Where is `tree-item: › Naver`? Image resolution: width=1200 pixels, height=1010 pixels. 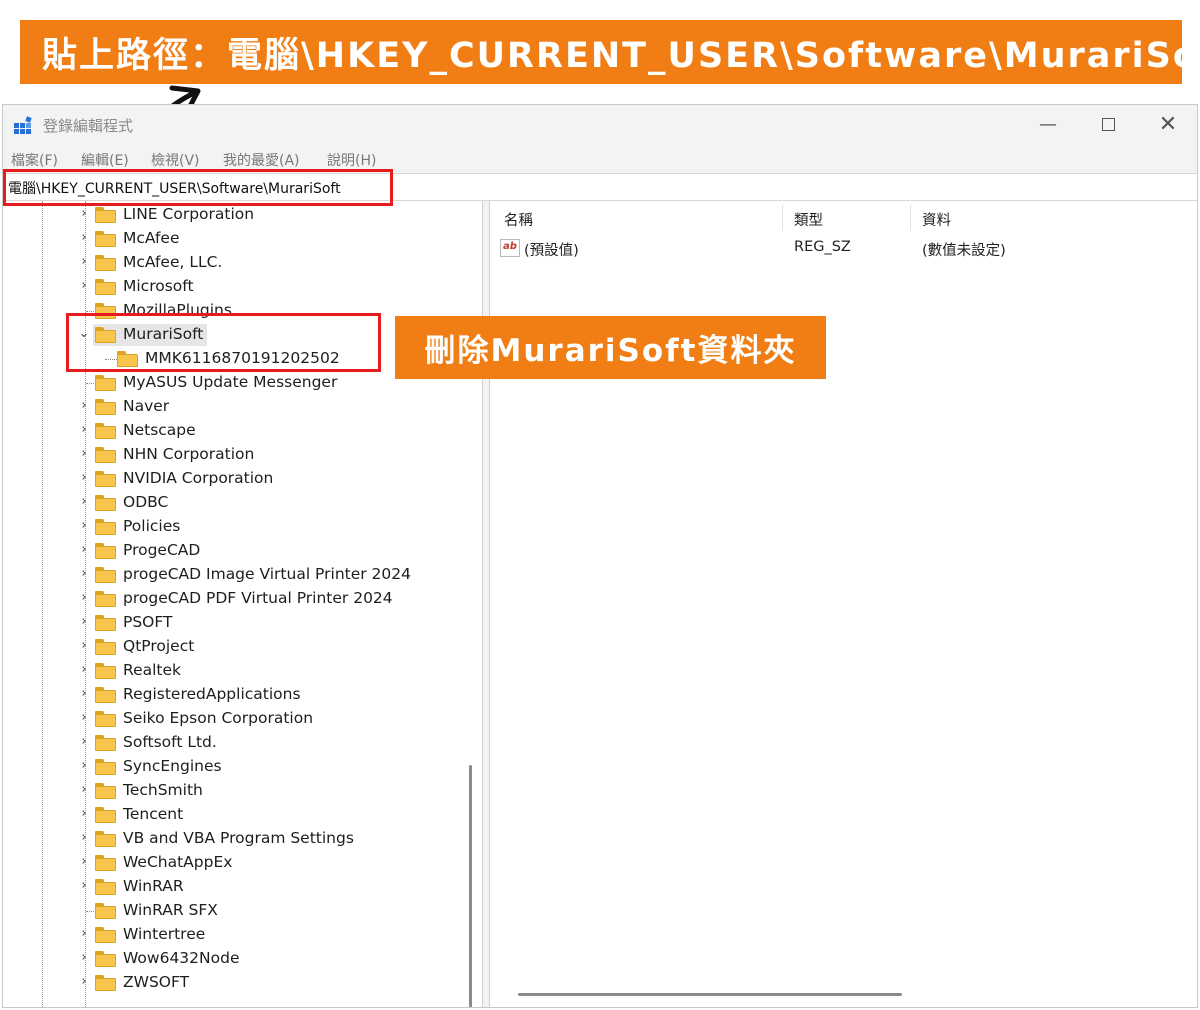 tree-item: › Naver is located at coordinates (238, 407).